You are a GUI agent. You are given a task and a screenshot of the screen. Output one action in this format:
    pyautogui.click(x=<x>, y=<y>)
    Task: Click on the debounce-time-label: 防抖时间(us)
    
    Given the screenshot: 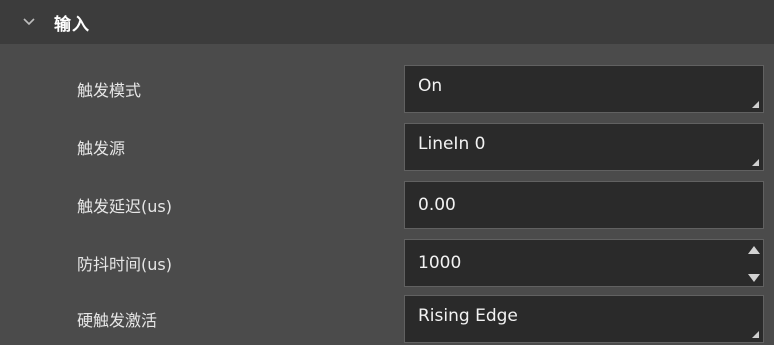 What is the action you would take?
    pyautogui.click(x=124, y=264)
    